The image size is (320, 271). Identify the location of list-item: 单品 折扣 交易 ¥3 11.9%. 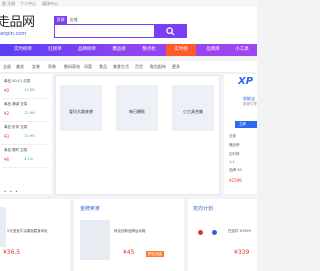
(26, 134).